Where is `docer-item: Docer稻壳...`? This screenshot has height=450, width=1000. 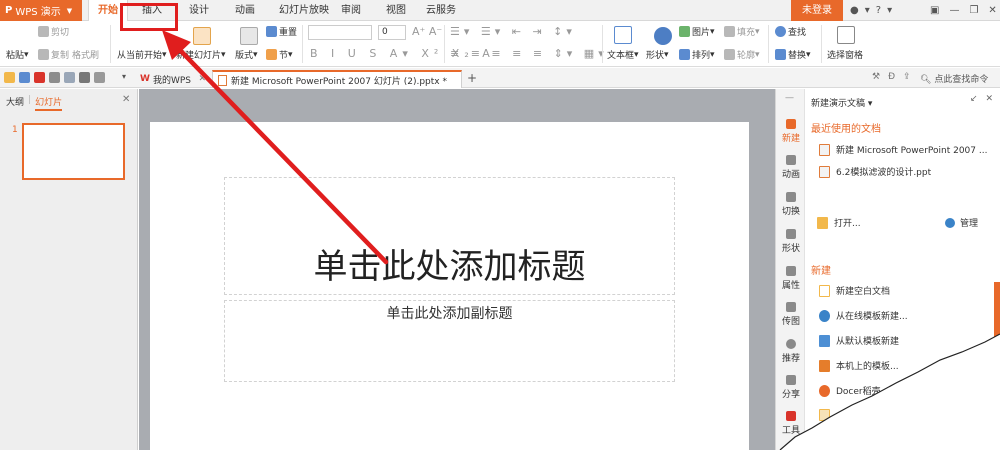
docer-item: Docer稻壳... is located at coordinates (854, 390).